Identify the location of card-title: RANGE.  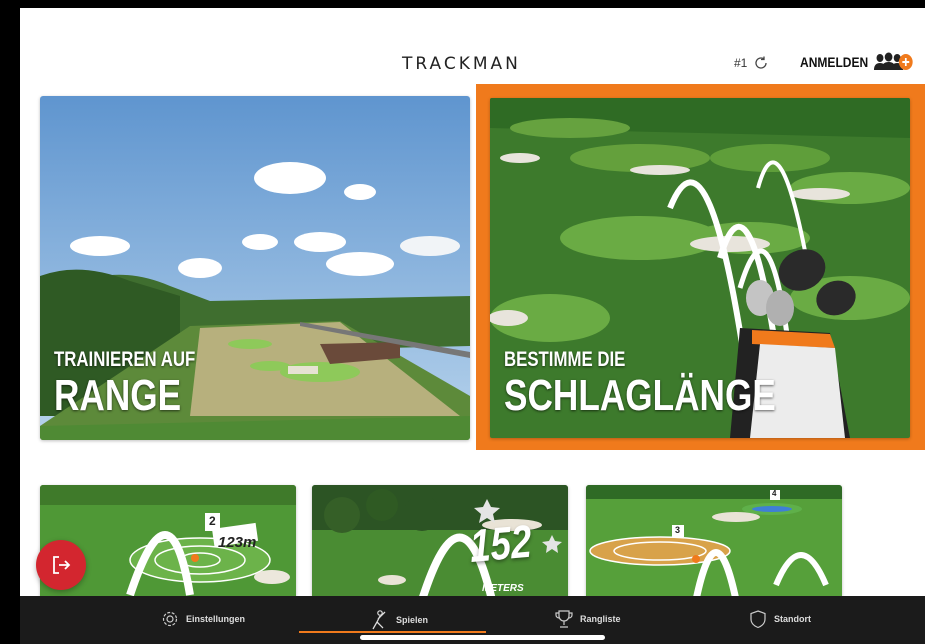
(118, 395).